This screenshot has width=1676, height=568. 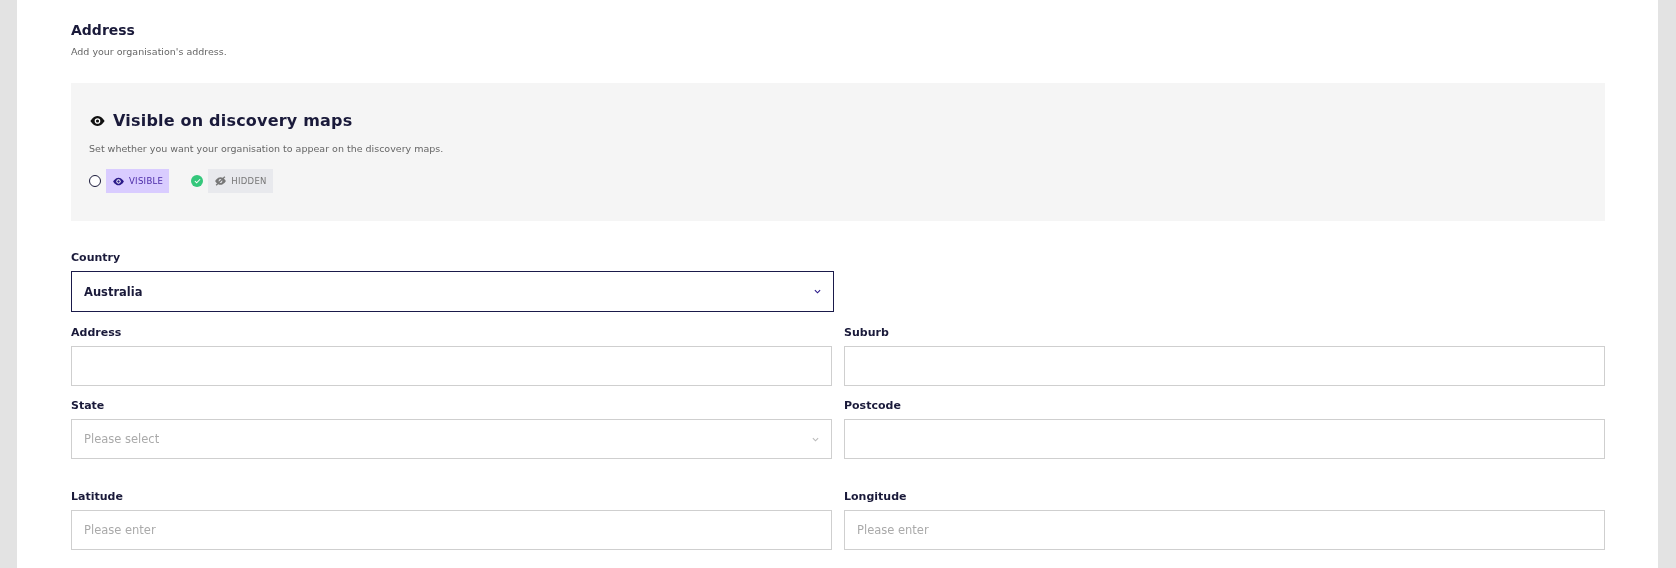 I want to click on field-label: Postcode, so click(x=873, y=405).